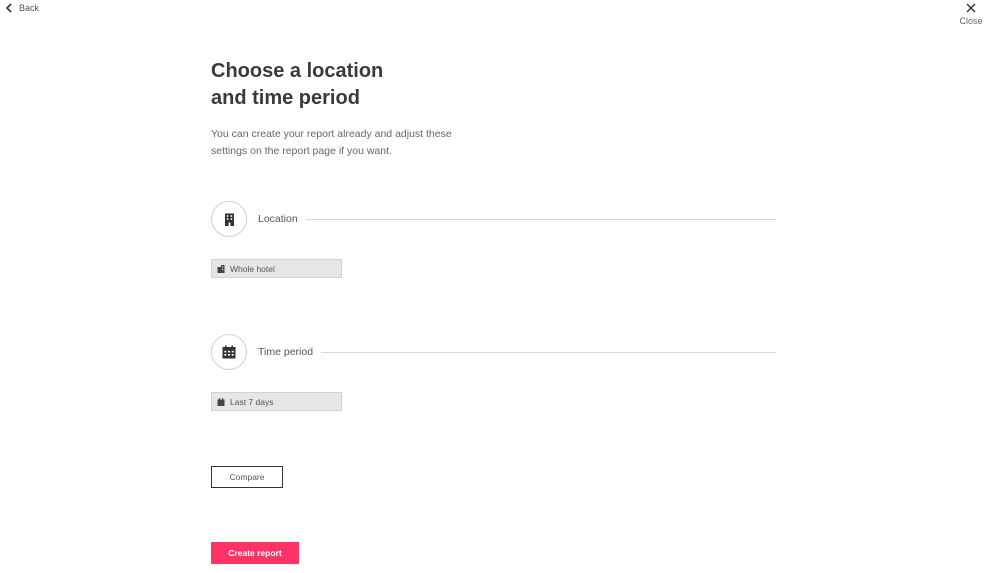 The image size is (988, 573). I want to click on back-button: Back, so click(22, 8).